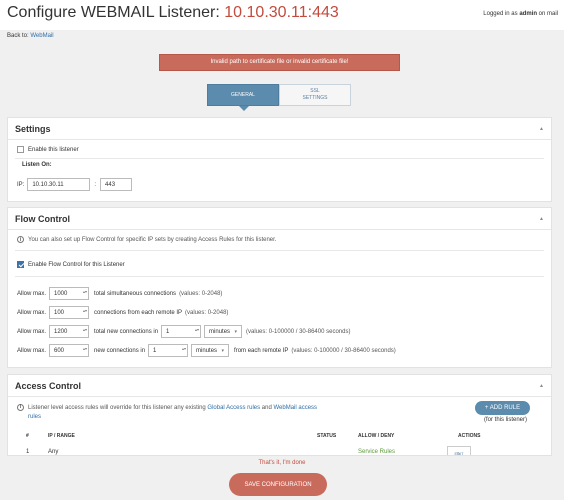 This screenshot has height=500, width=564. I want to click on total-new-connections-label: total new connections in, so click(126, 331).